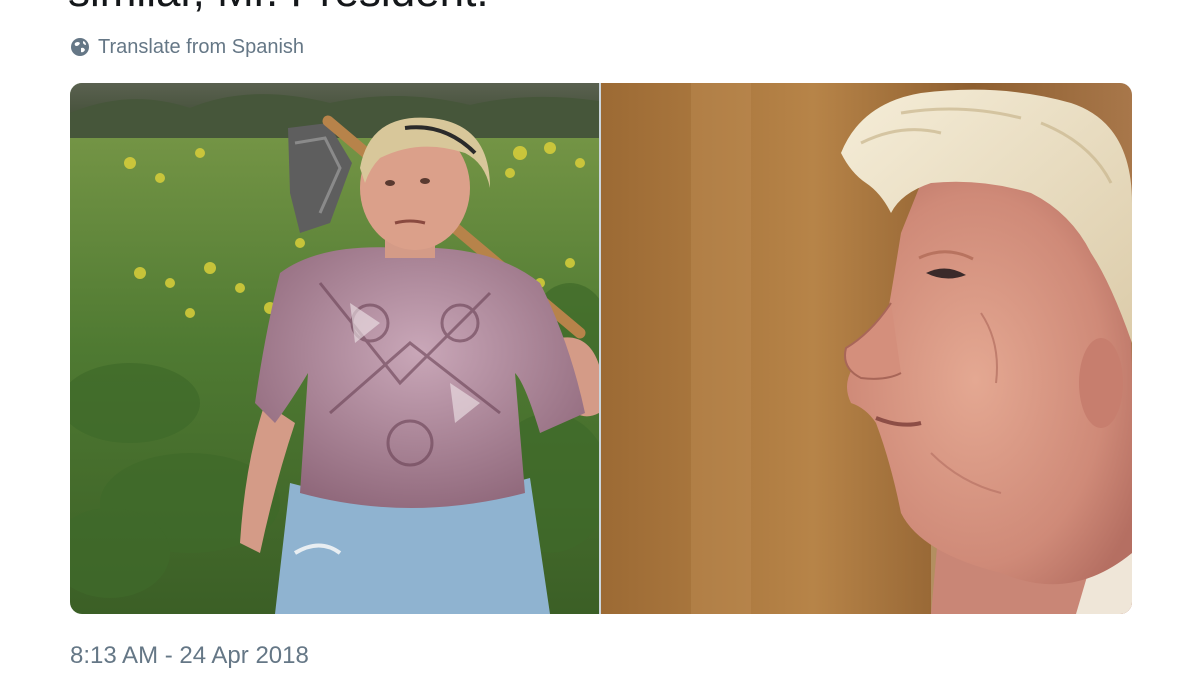 The height and width of the screenshot is (673, 1200). Describe the element at coordinates (201, 46) in the screenshot. I see `translate-label: Translate from Spanish` at that location.